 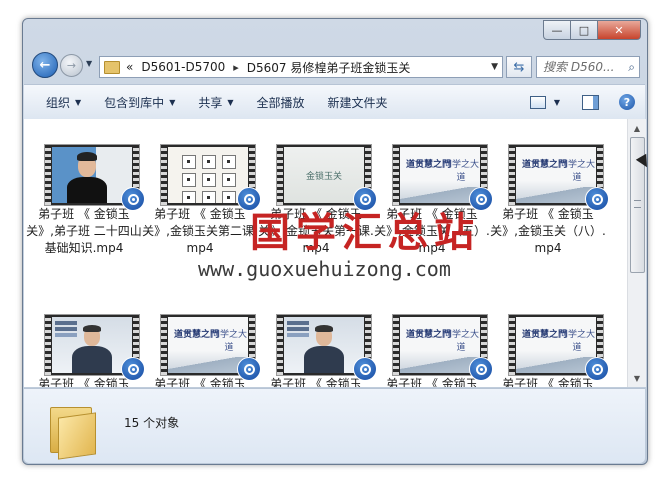 I want to click on thumbnail-title: 金锁玉关, so click(x=323, y=176).